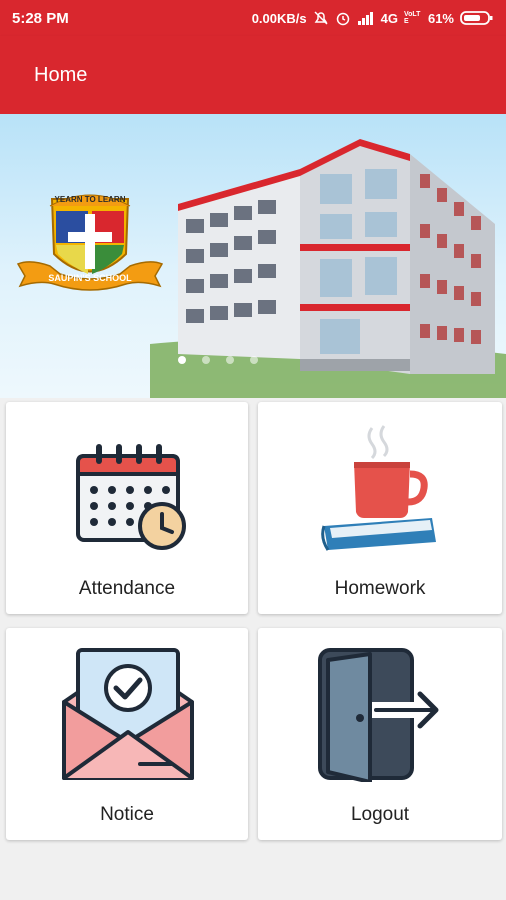 The height and width of the screenshot is (900, 506). What do you see at coordinates (389, 18) in the screenshot?
I see `network-type: 4G` at bounding box center [389, 18].